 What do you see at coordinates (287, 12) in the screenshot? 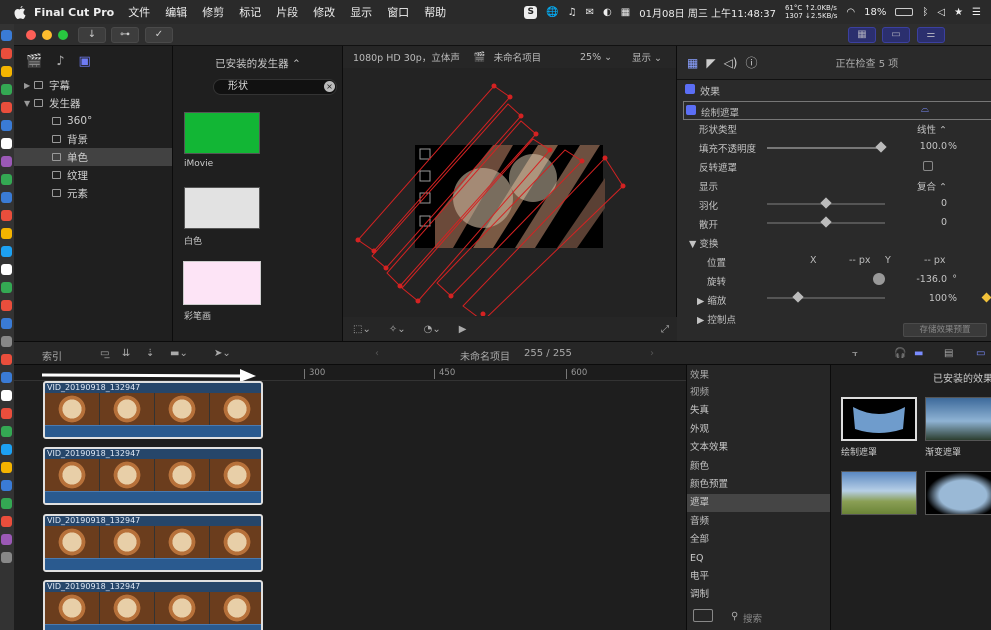
I see `menu-clip: 片段` at bounding box center [287, 12].